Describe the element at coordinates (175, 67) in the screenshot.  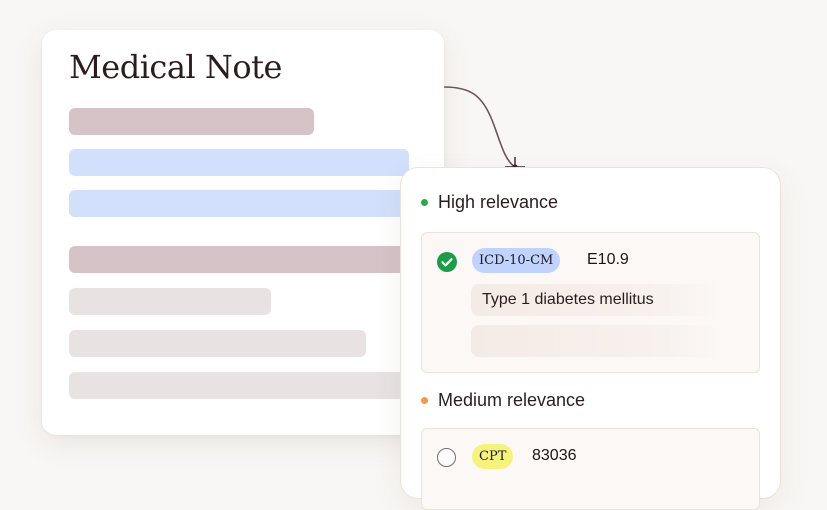
I see `note-title: Medical Note` at that location.